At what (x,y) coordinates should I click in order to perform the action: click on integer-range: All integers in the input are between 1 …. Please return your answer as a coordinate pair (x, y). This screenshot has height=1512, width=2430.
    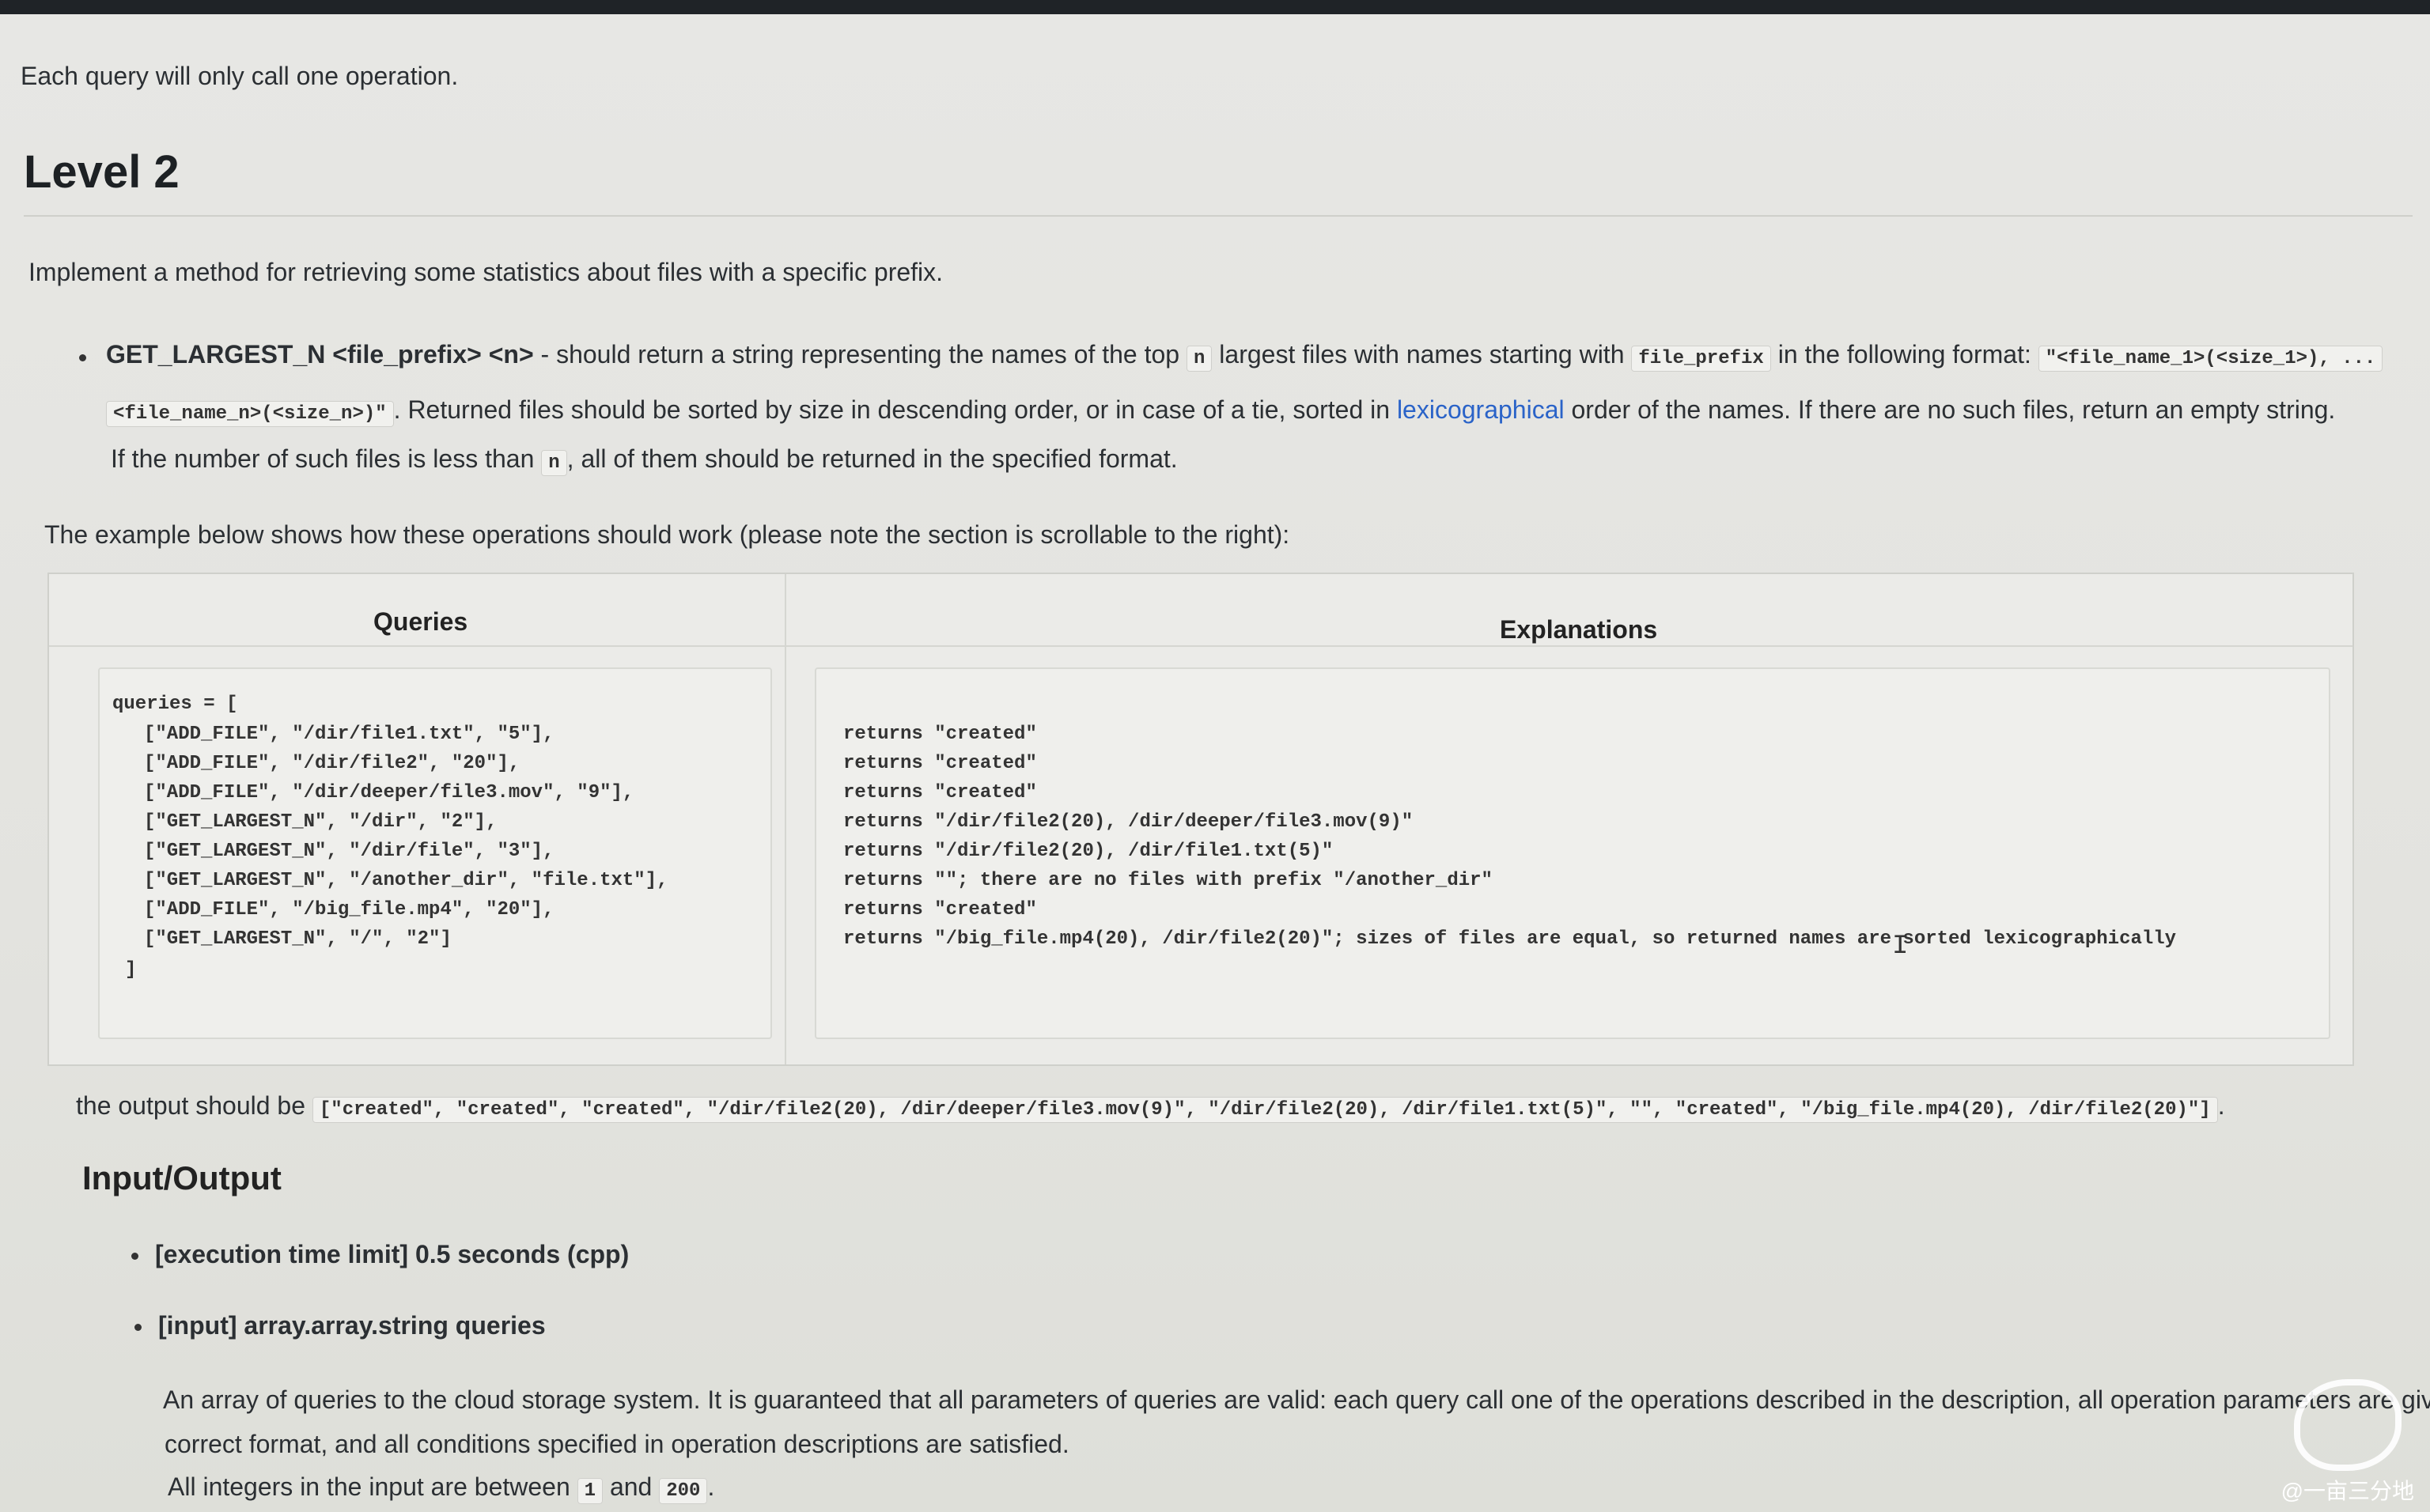
    Looking at the image, I should click on (441, 1489).